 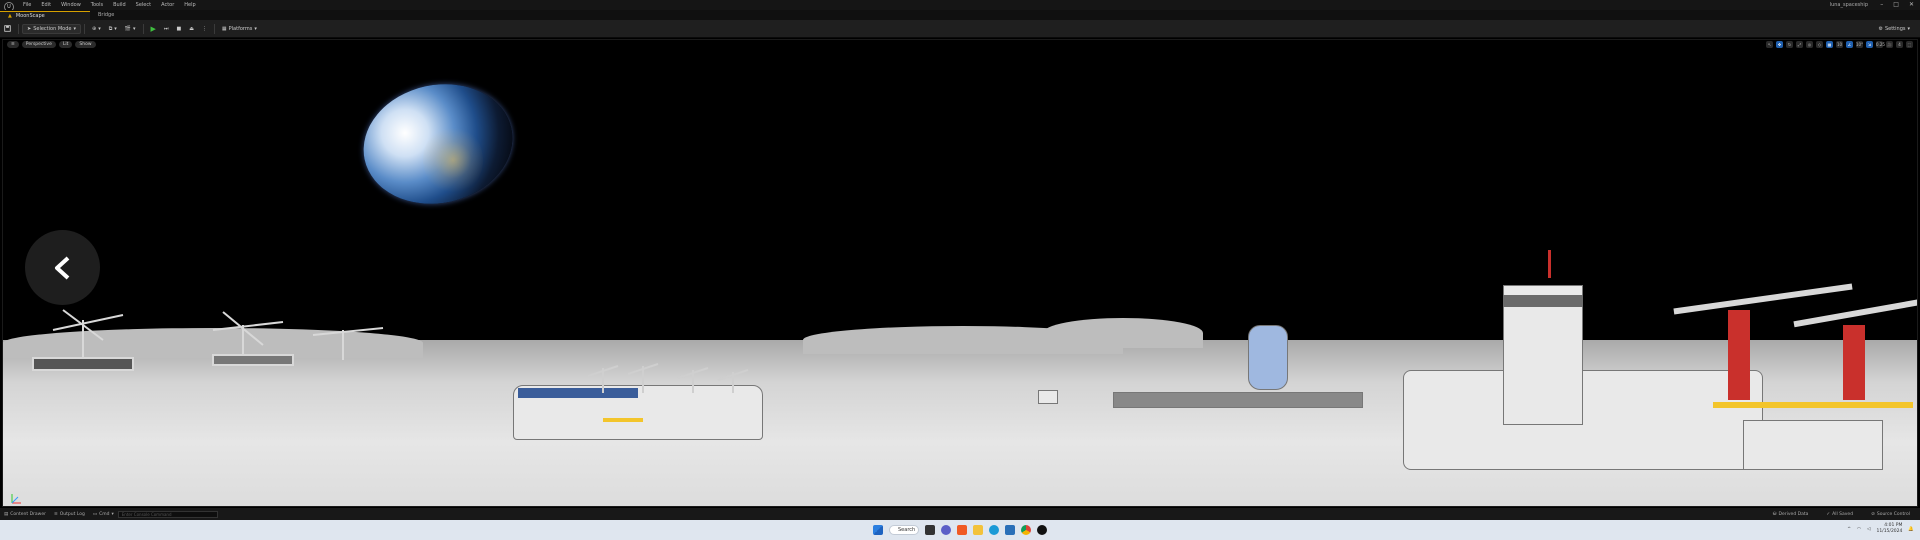 I want to click on clock: 4:01 PM 11/15/2024, so click(x=1889, y=529).